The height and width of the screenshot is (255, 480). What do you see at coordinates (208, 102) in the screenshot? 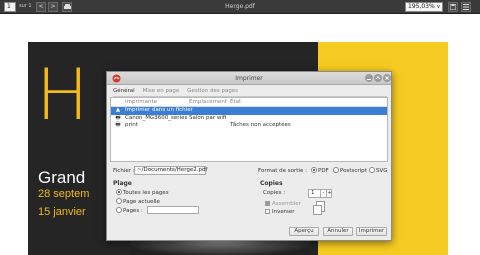
I see `column-header-location: Emplacement` at bounding box center [208, 102].